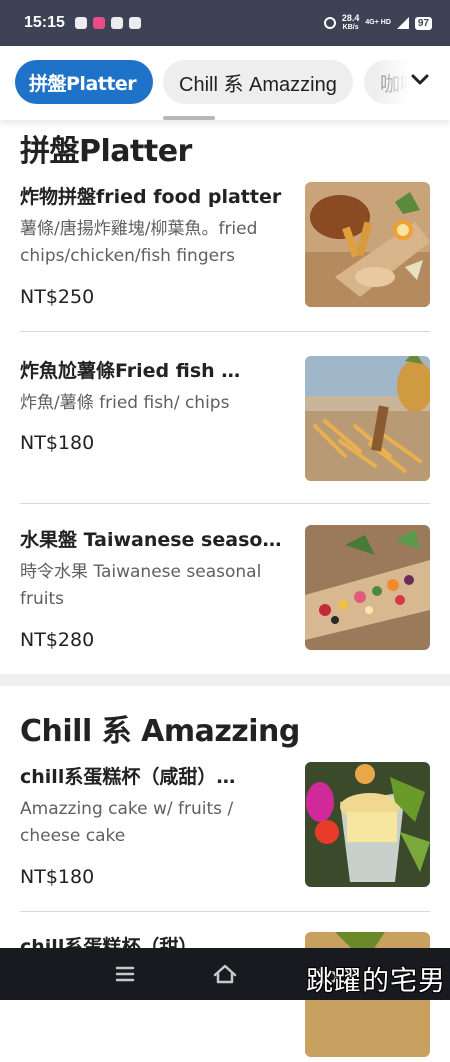 The height and width of the screenshot is (1062, 450). Describe the element at coordinates (160, 731) in the screenshot. I see `section-title-chill: Chill 系 Amazzing` at that location.